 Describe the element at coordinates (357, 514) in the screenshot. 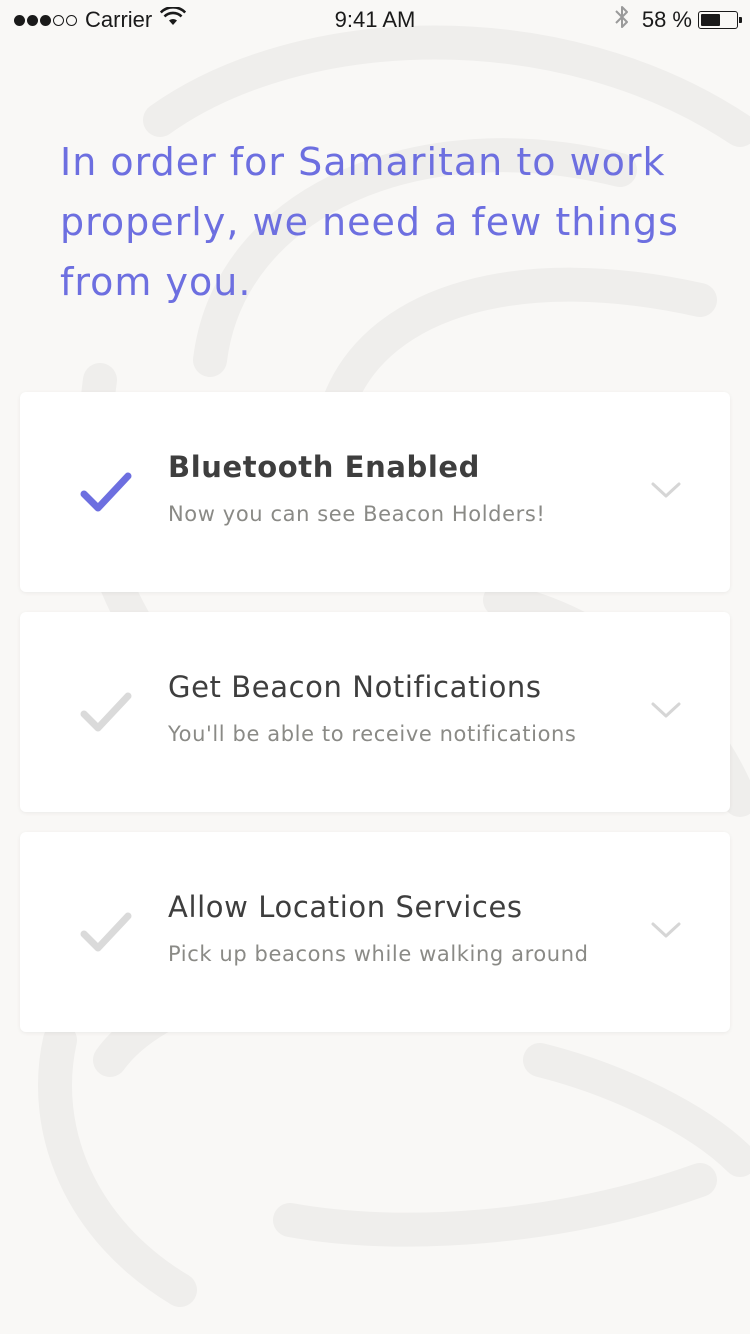

I see `permission-subtitle: Now you can see Beacon Holders!` at that location.